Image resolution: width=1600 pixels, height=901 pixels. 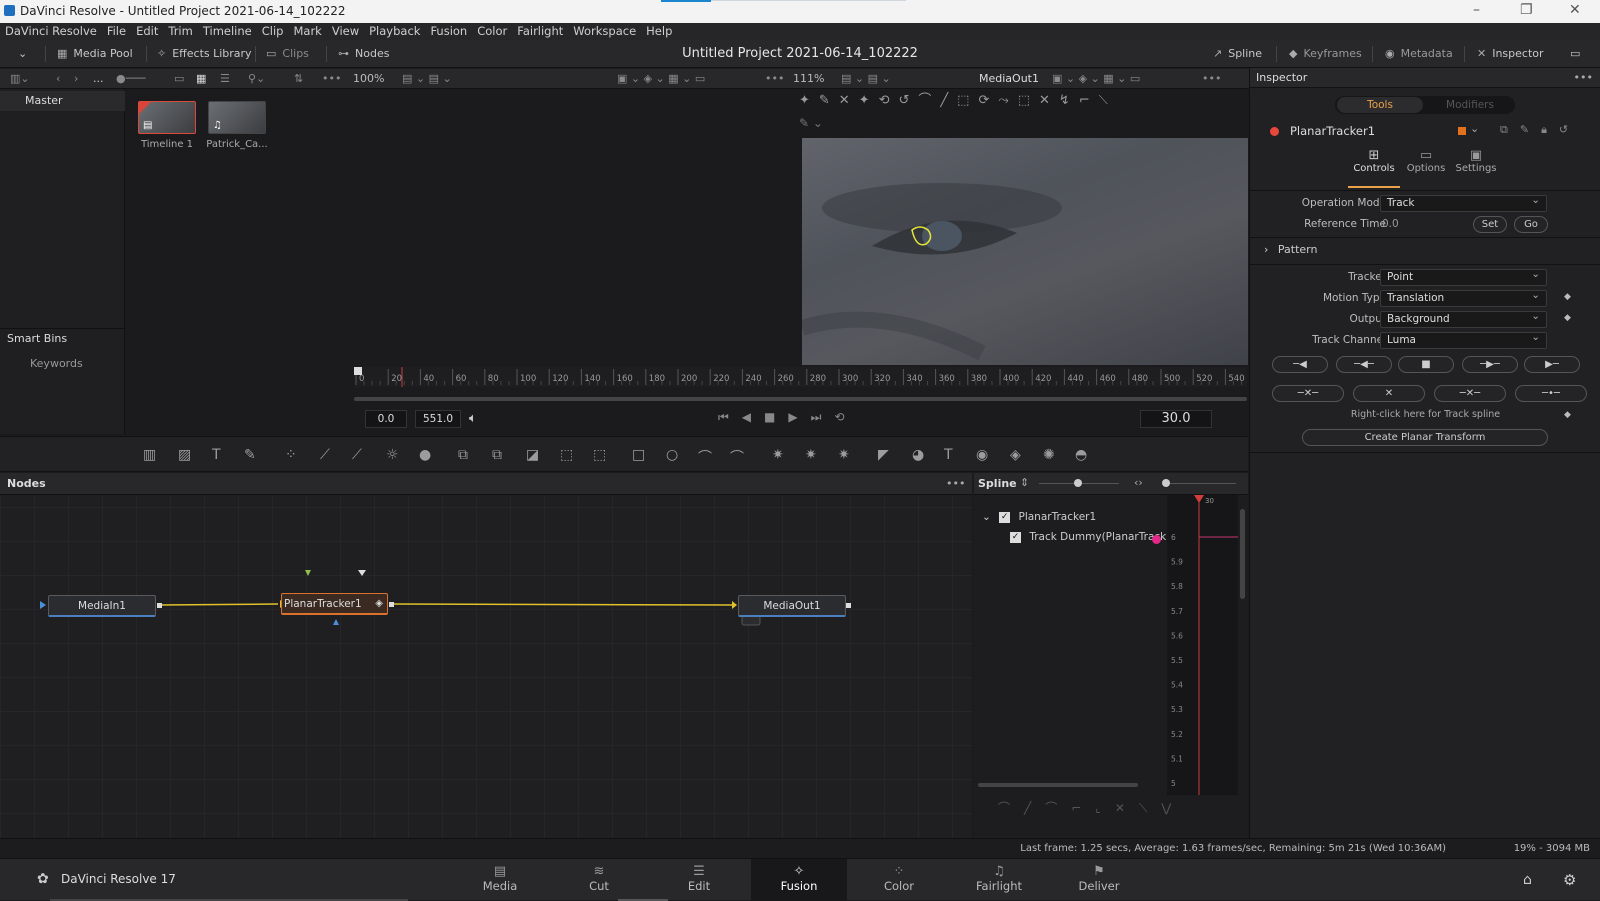 What do you see at coordinates (1463, 202) in the screenshot?
I see `operation-mode-dropdown: Track` at bounding box center [1463, 202].